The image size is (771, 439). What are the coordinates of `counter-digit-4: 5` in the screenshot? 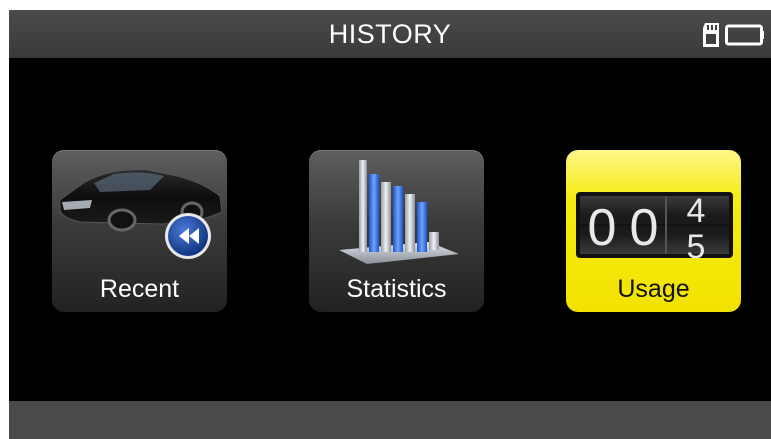 It's located at (696, 247).